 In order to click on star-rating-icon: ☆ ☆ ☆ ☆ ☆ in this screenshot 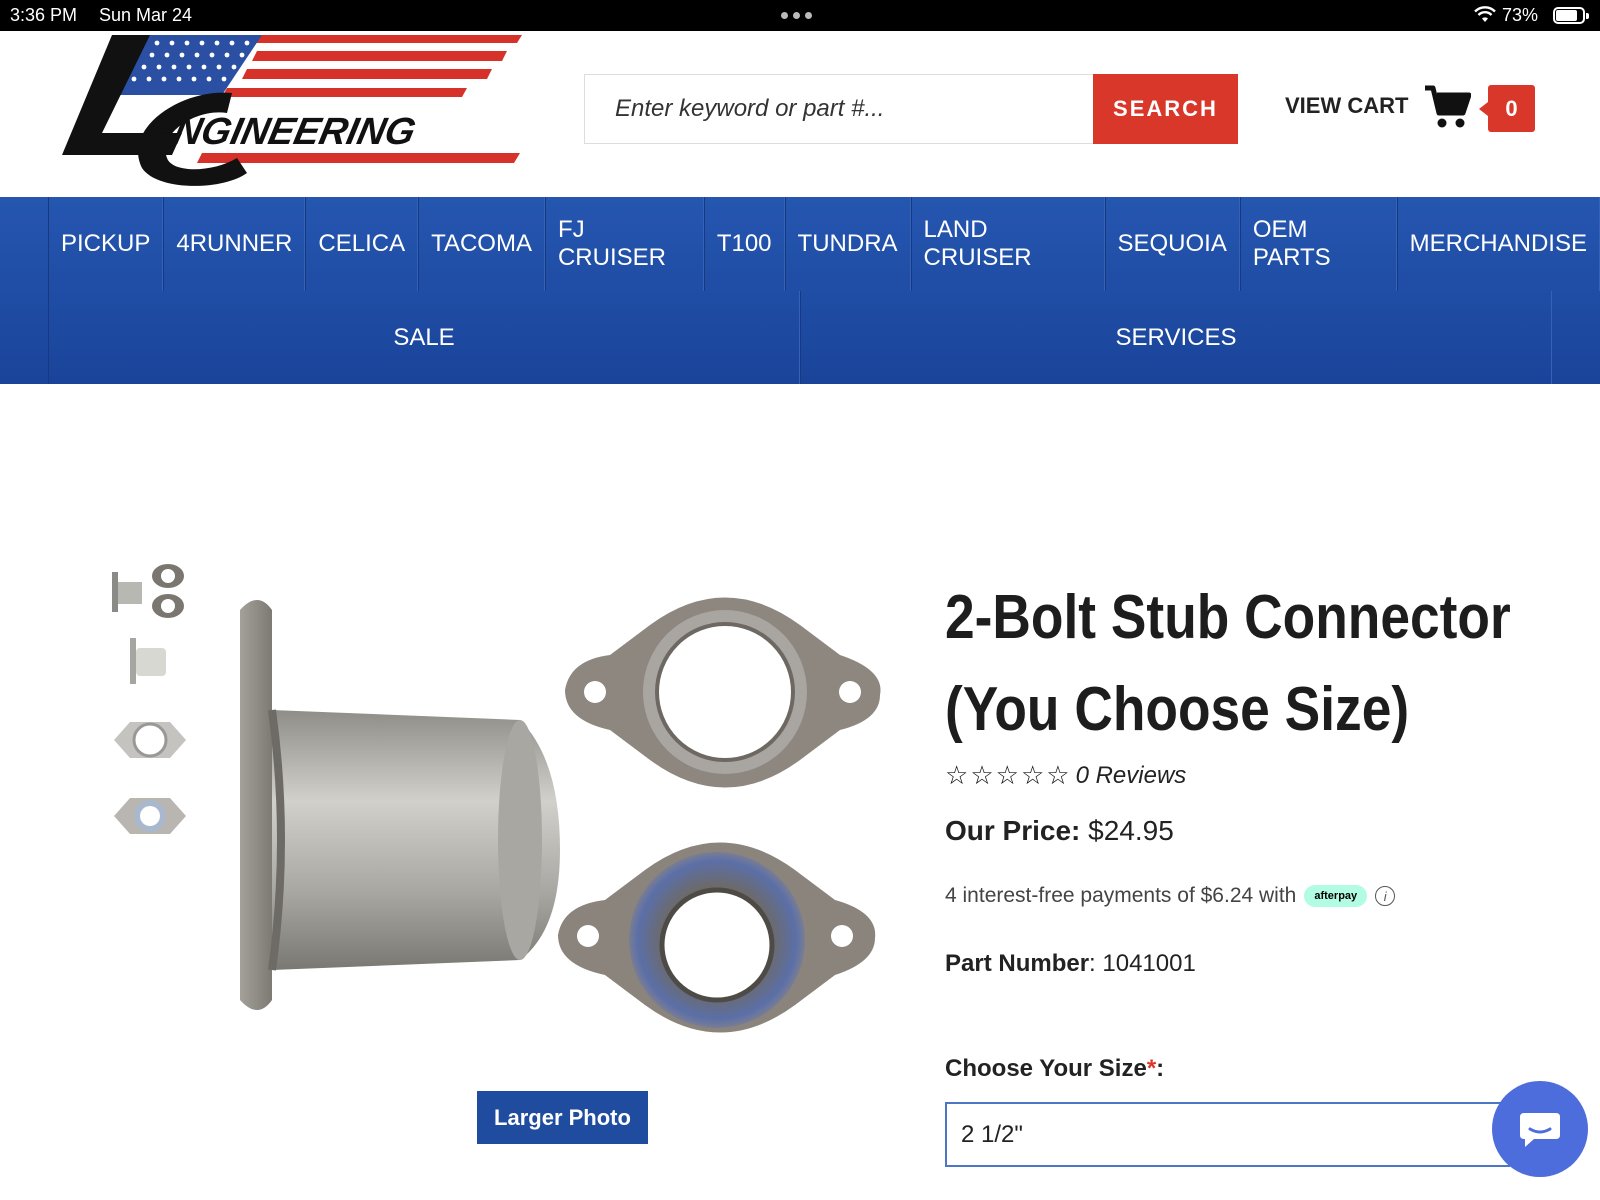, I will do `click(1007, 775)`.